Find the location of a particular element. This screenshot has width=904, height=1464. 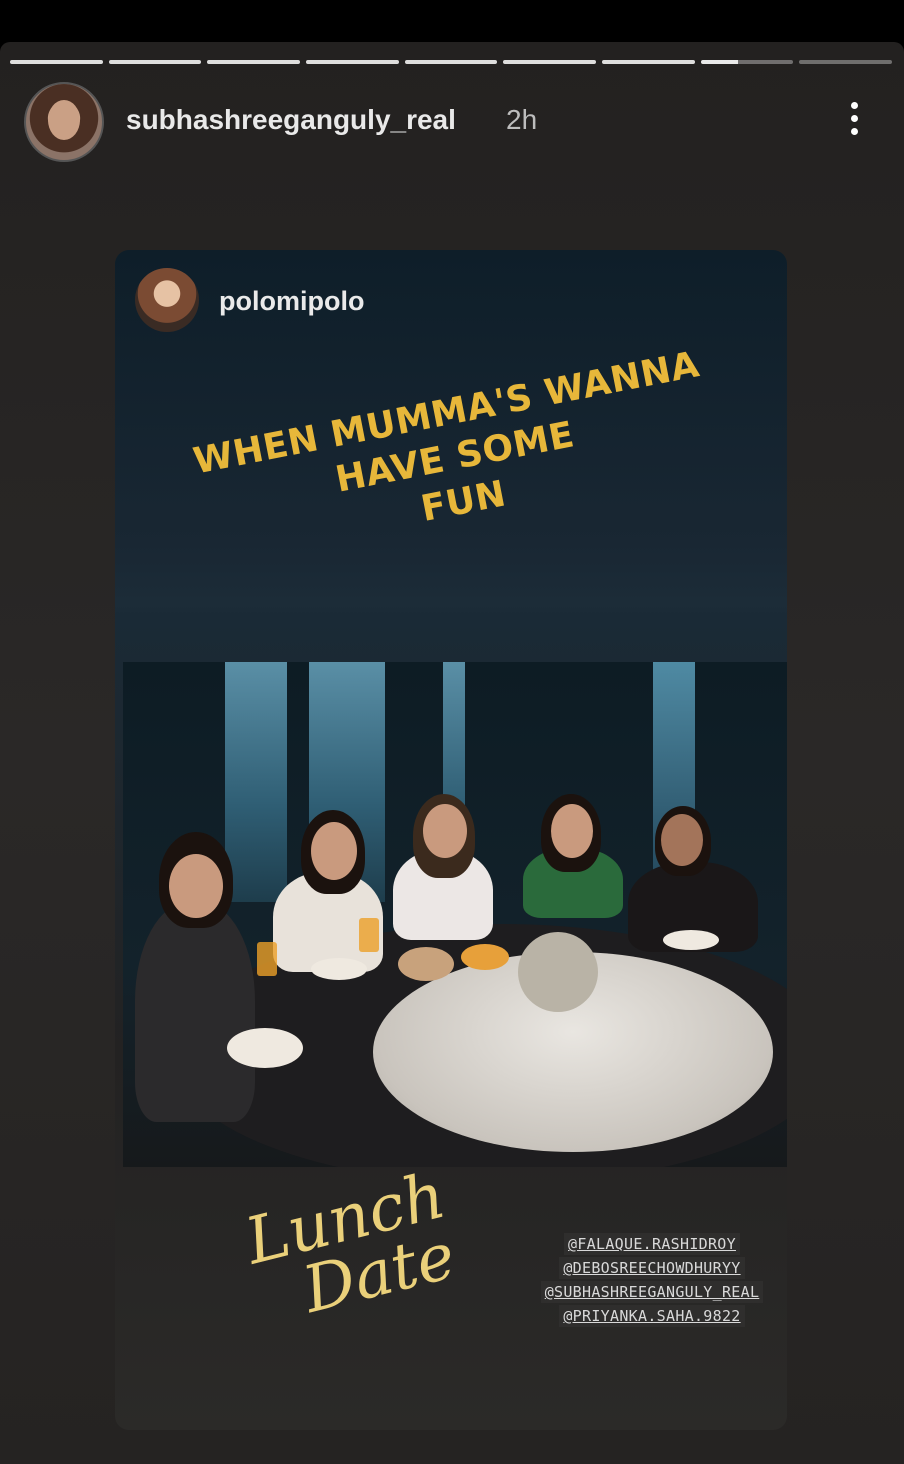

progress-segment-current is located at coordinates (747, 62).